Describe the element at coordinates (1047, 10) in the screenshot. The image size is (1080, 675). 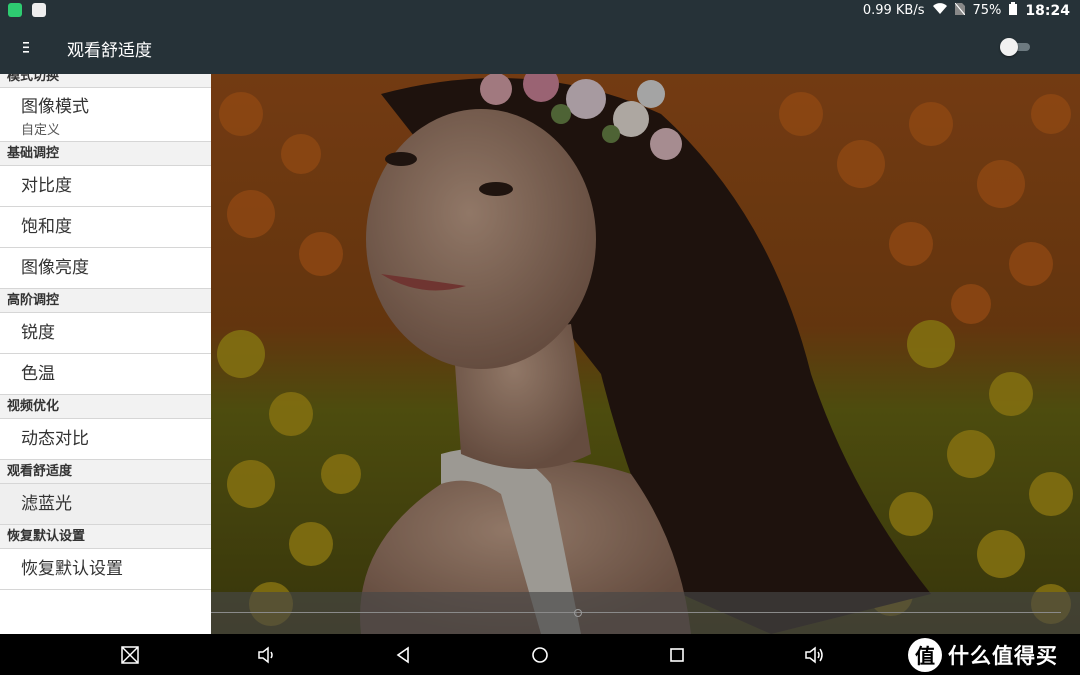
I see `clock: 18:24` at that location.